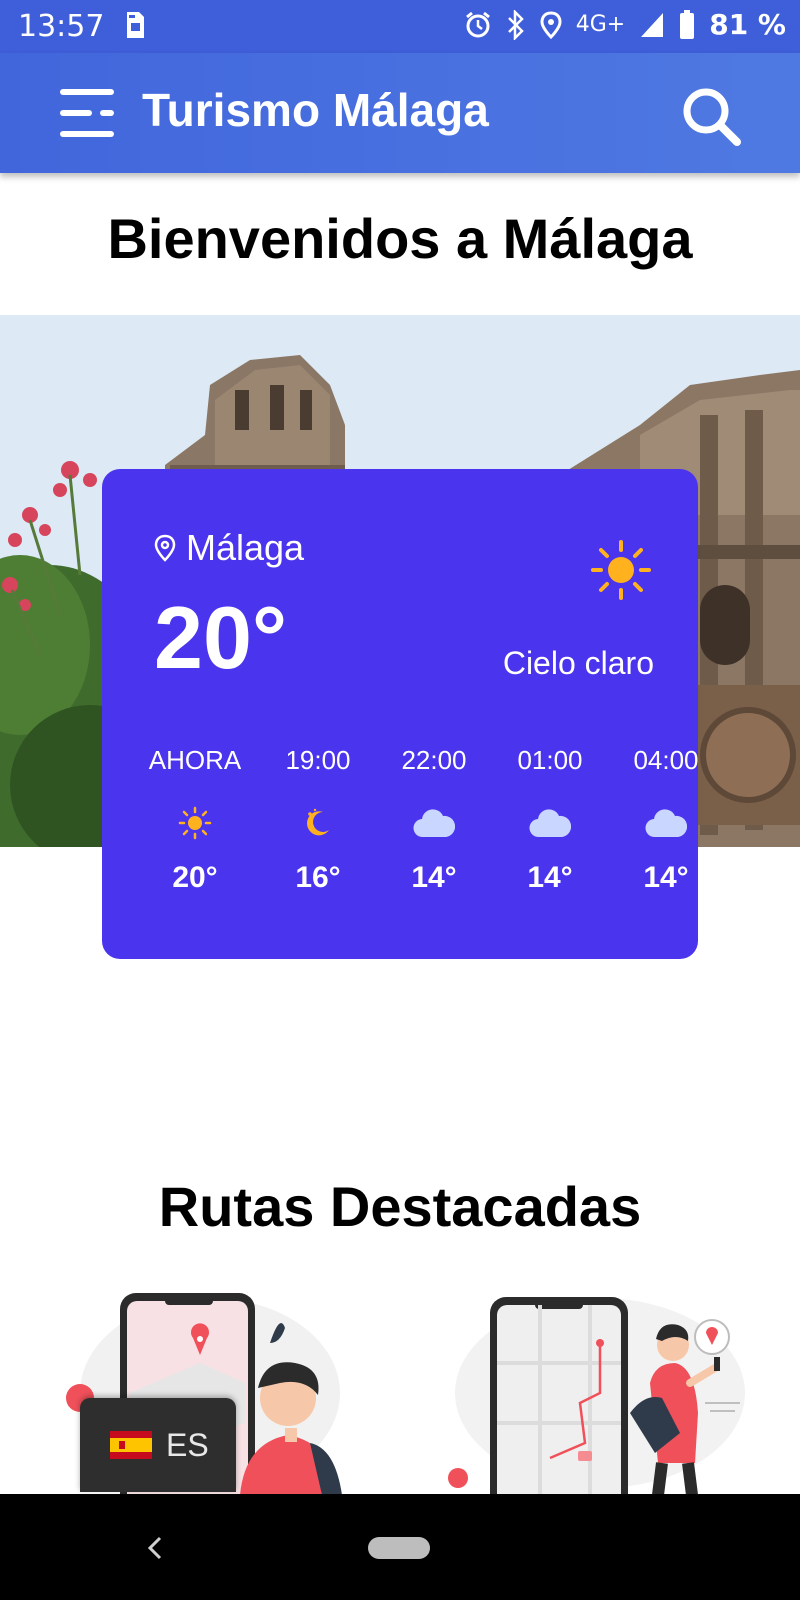 Image resolution: width=800 pixels, height=1600 pixels. Describe the element at coordinates (245, 547) in the screenshot. I see `weather-location-name: Málaga` at that location.